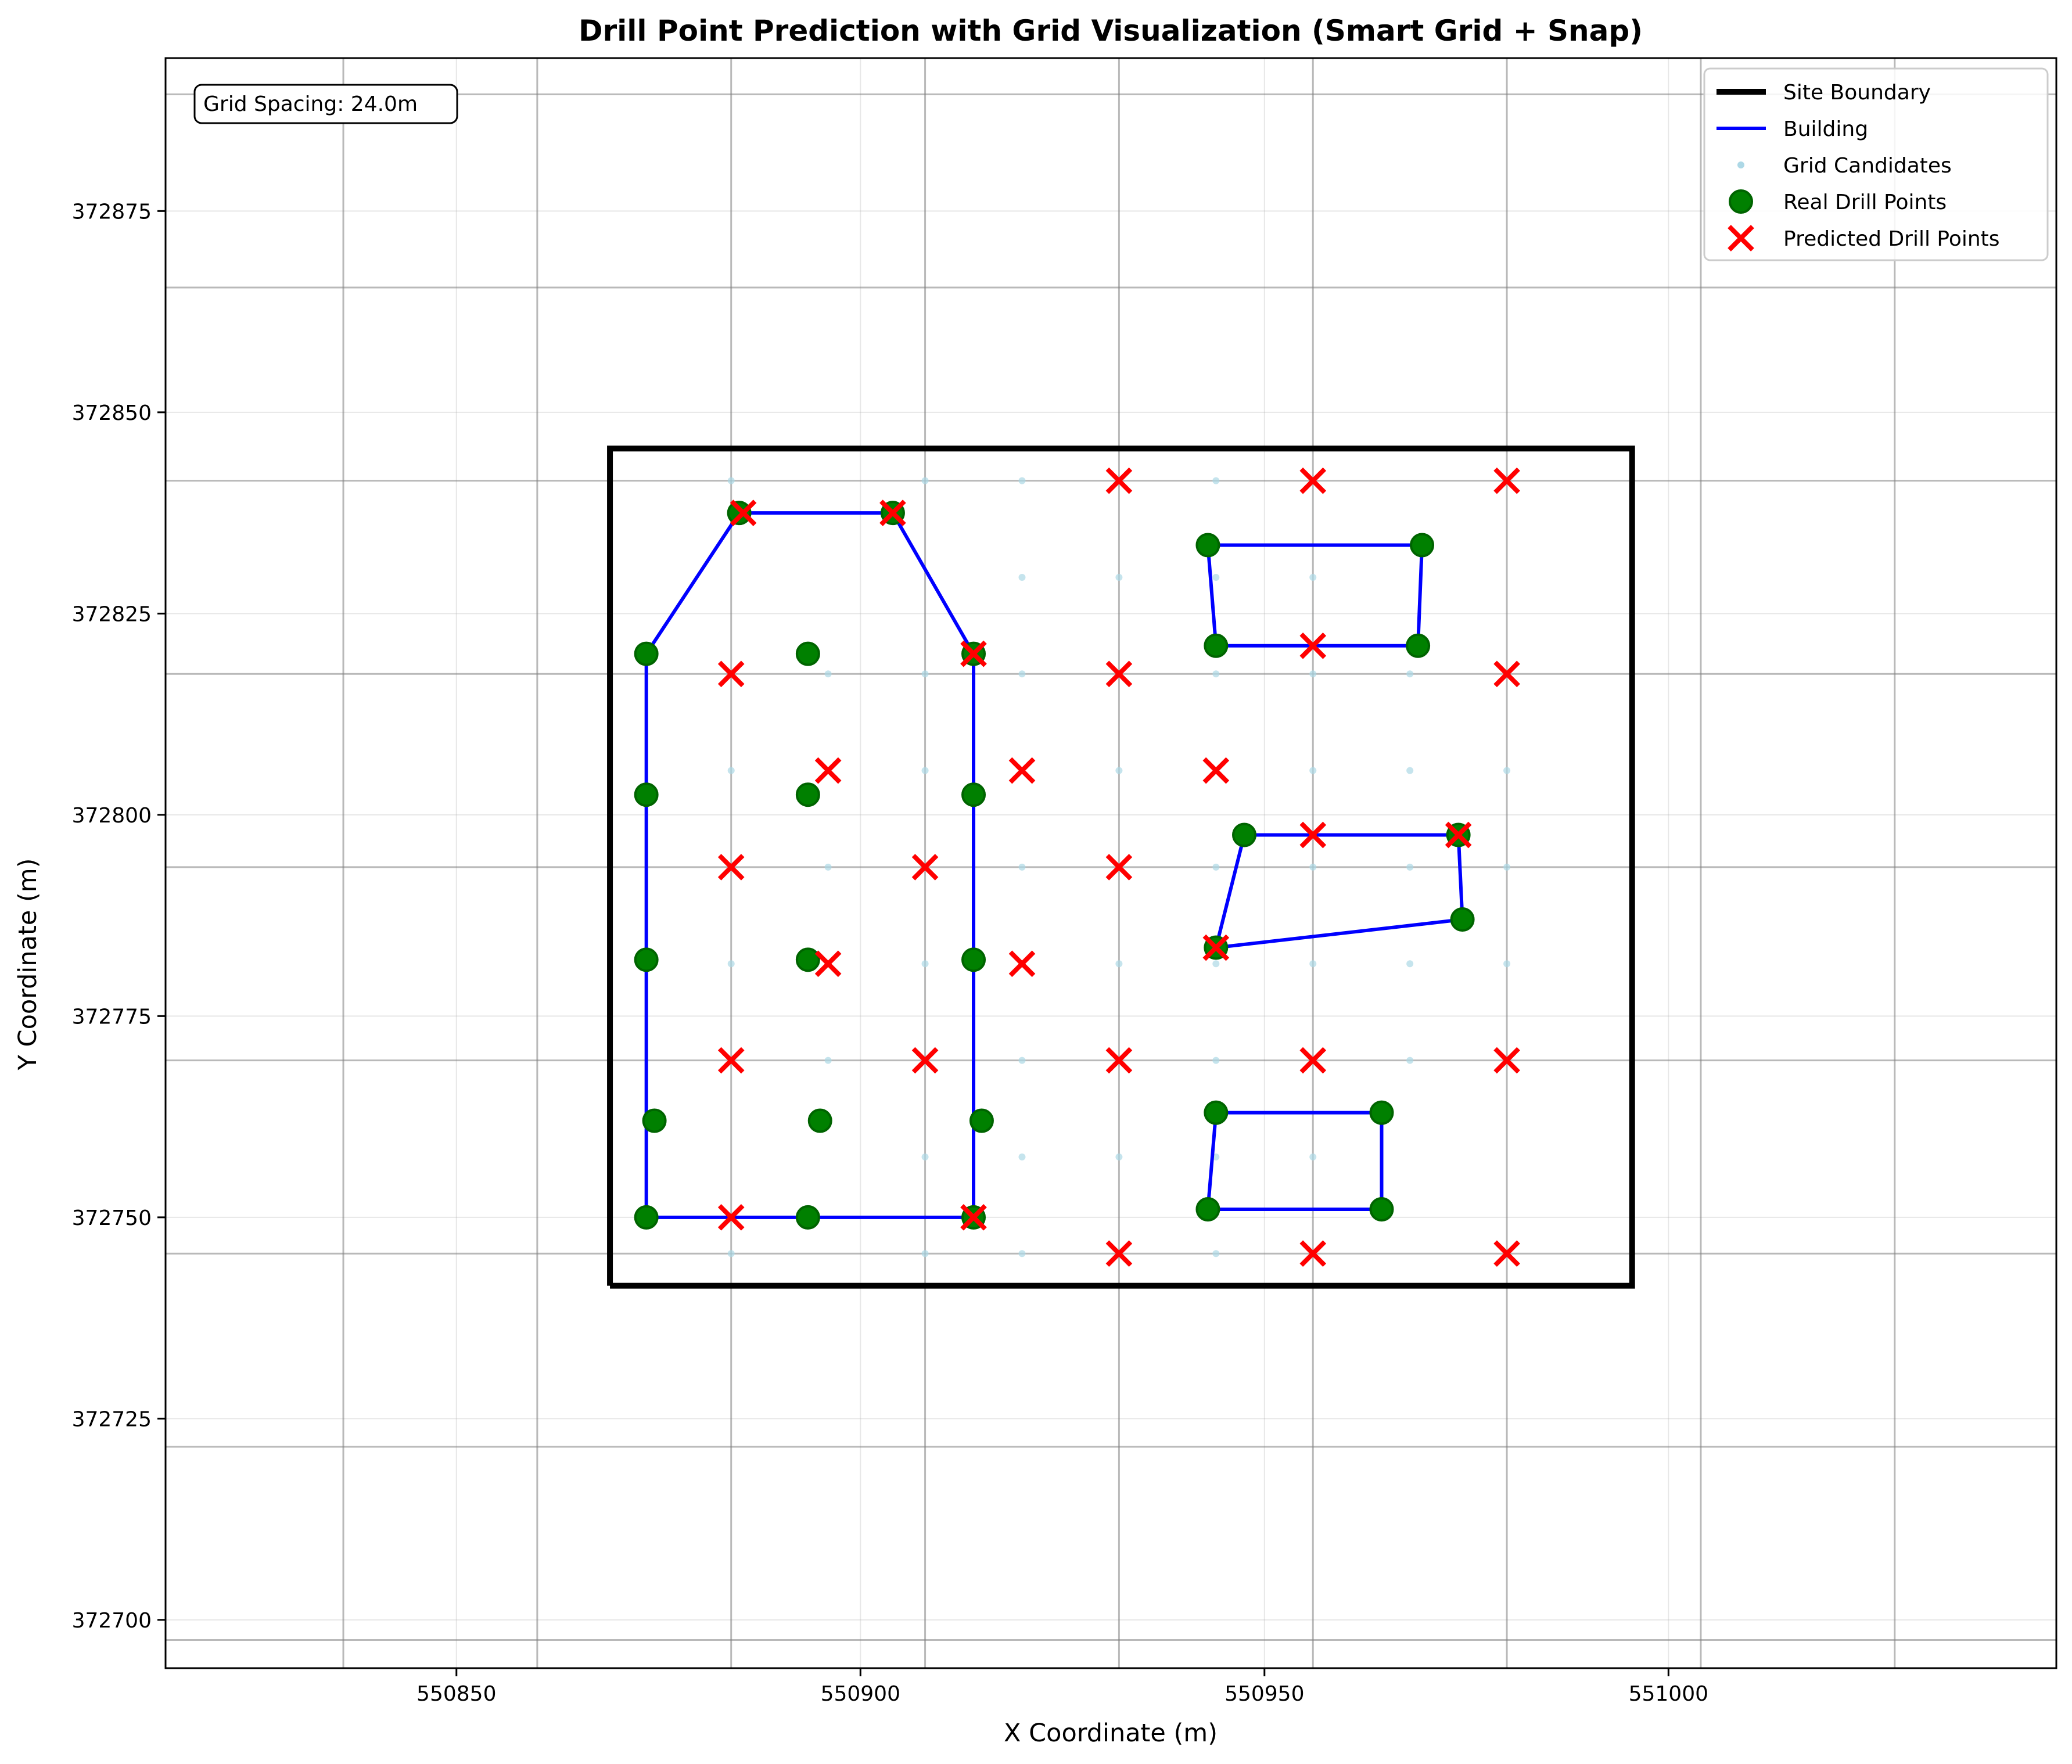  I want to click on x-tick-label: 550950, so click(1264, 1694).